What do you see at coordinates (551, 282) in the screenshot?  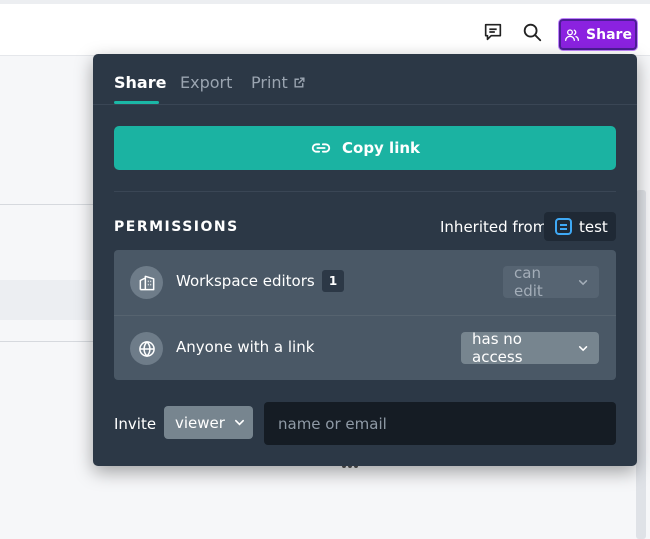 I see `workspace-editors-access-select: can edit` at bounding box center [551, 282].